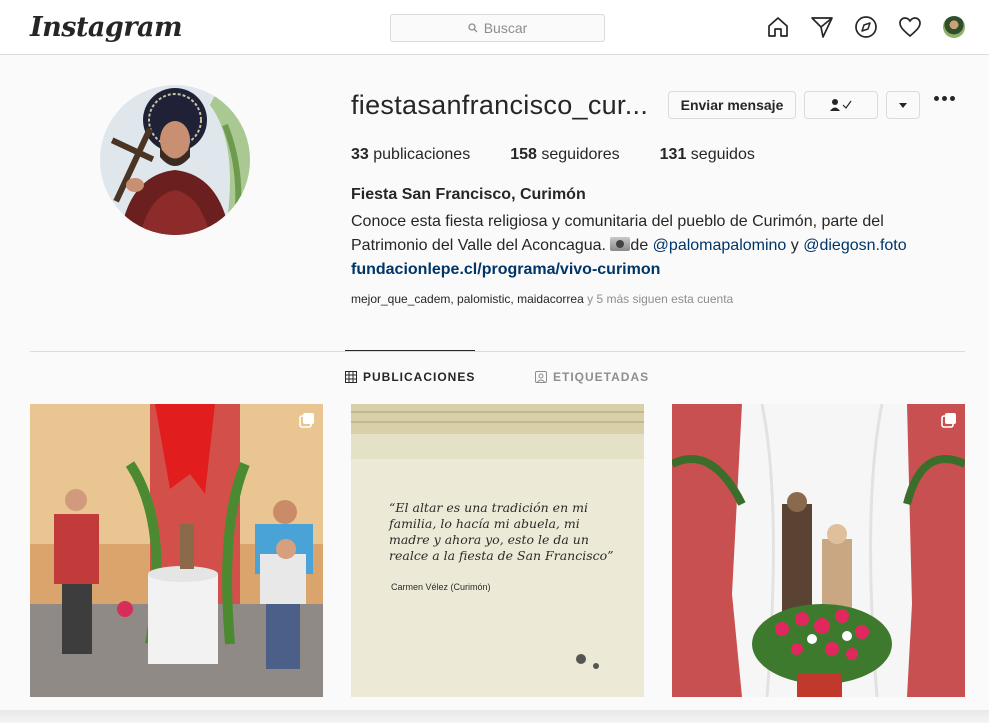 The image size is (989, 723). Describe the element at coordinates (106, 27) in the screenshot. I see `instagram-logo: Instagram` at that location.